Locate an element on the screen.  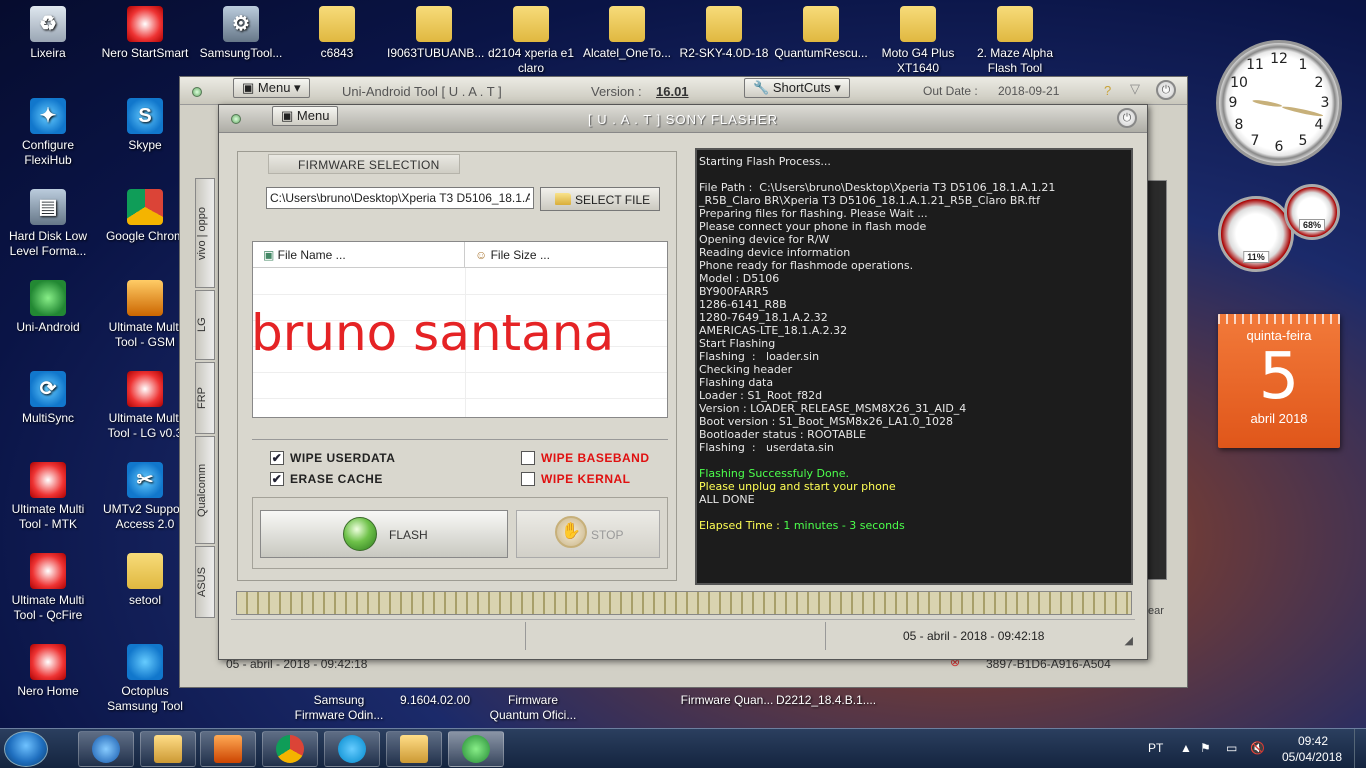
windows-start-button is located at coordinates (26, 749).